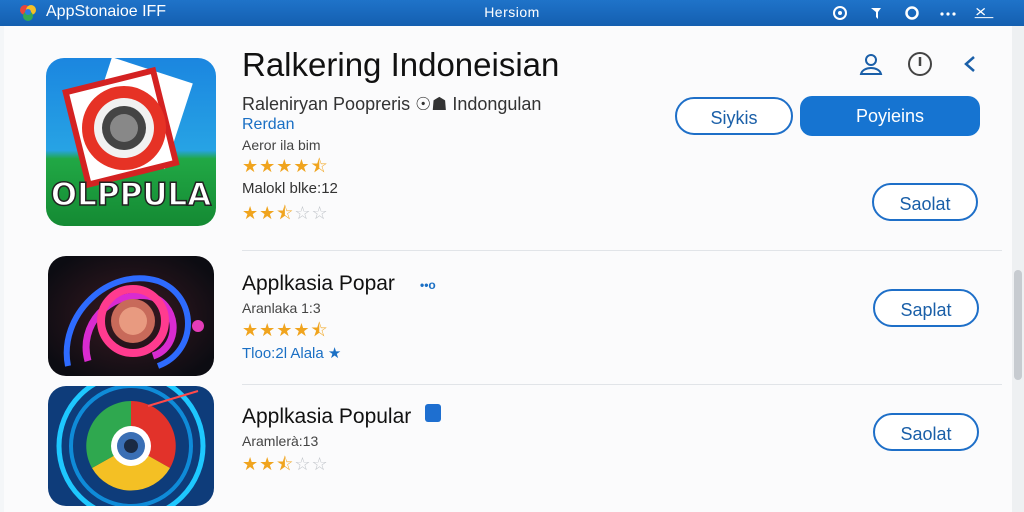  What do you see at coordinates (926, 432) in the screenshot?
I see `install-button-popular: Saolat` at bounding box center [926, 432].